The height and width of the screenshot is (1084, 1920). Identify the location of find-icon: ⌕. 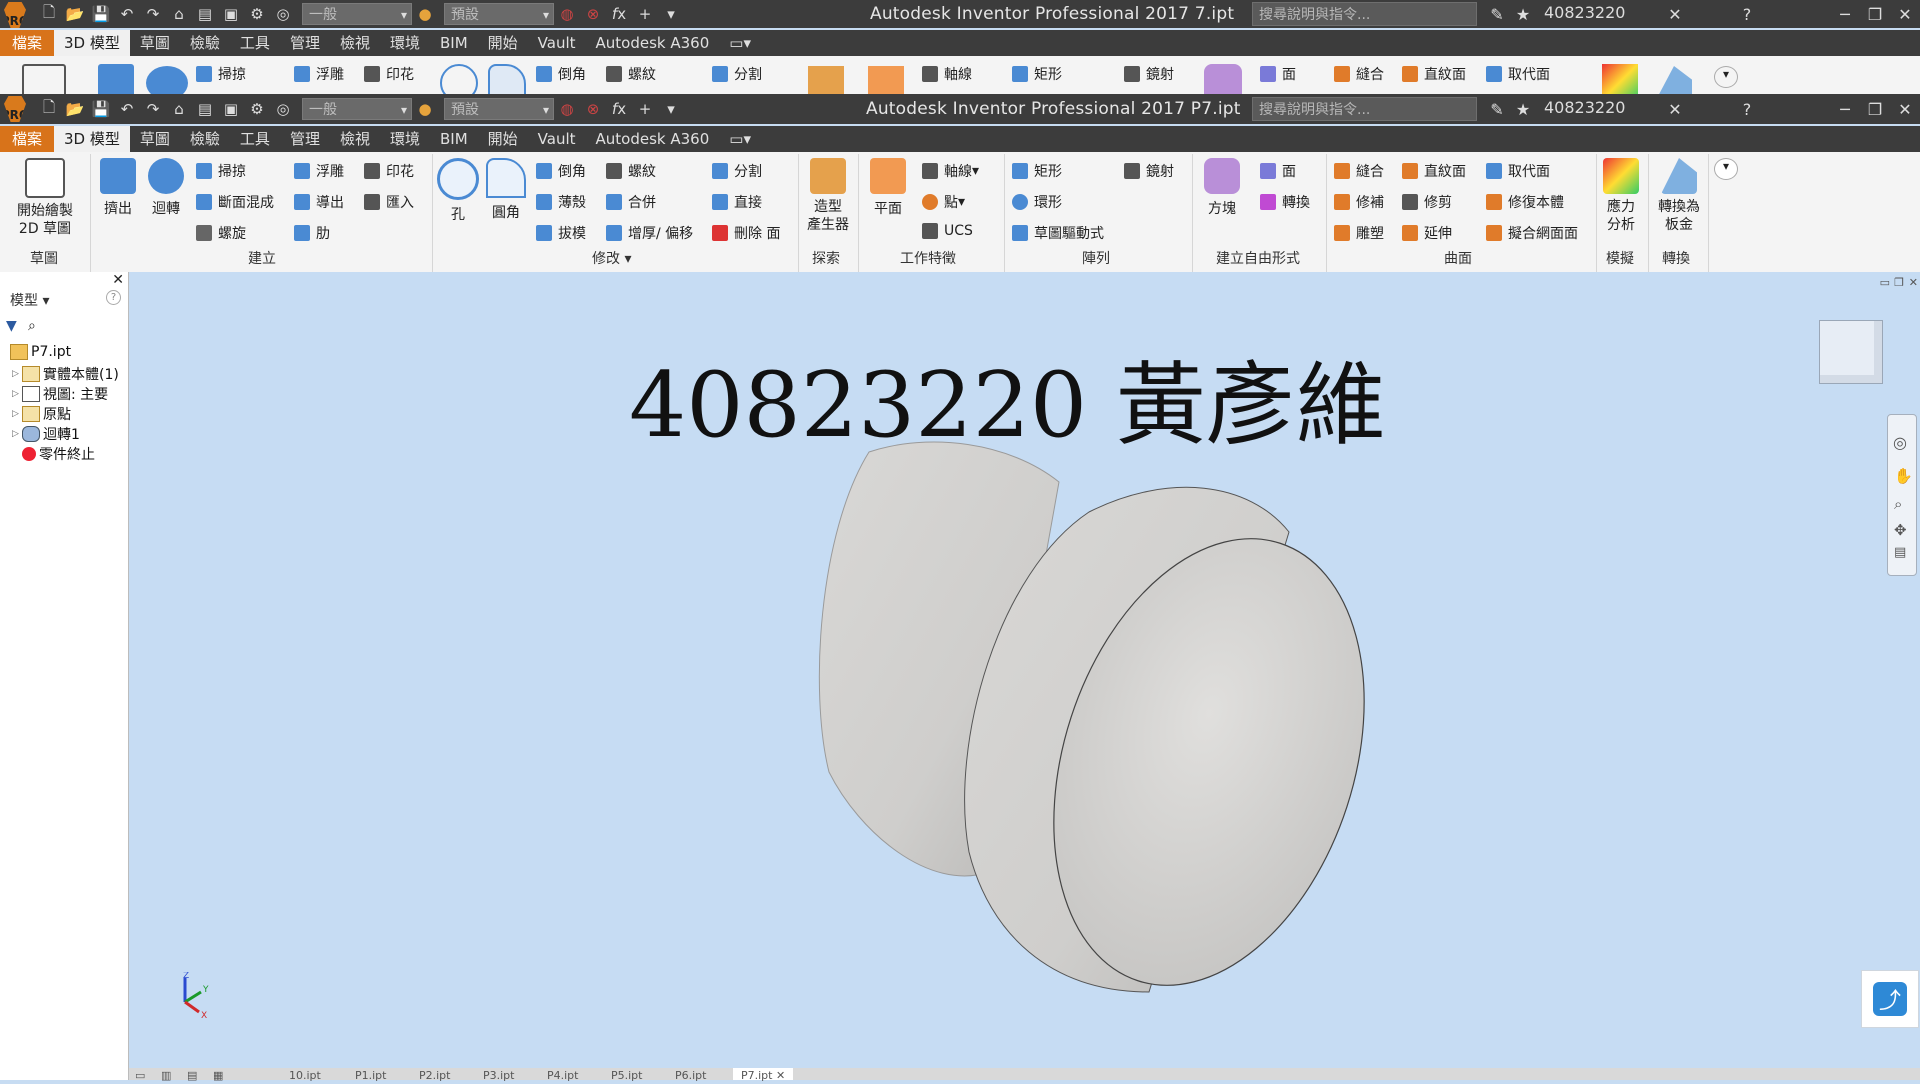
(32, 326).